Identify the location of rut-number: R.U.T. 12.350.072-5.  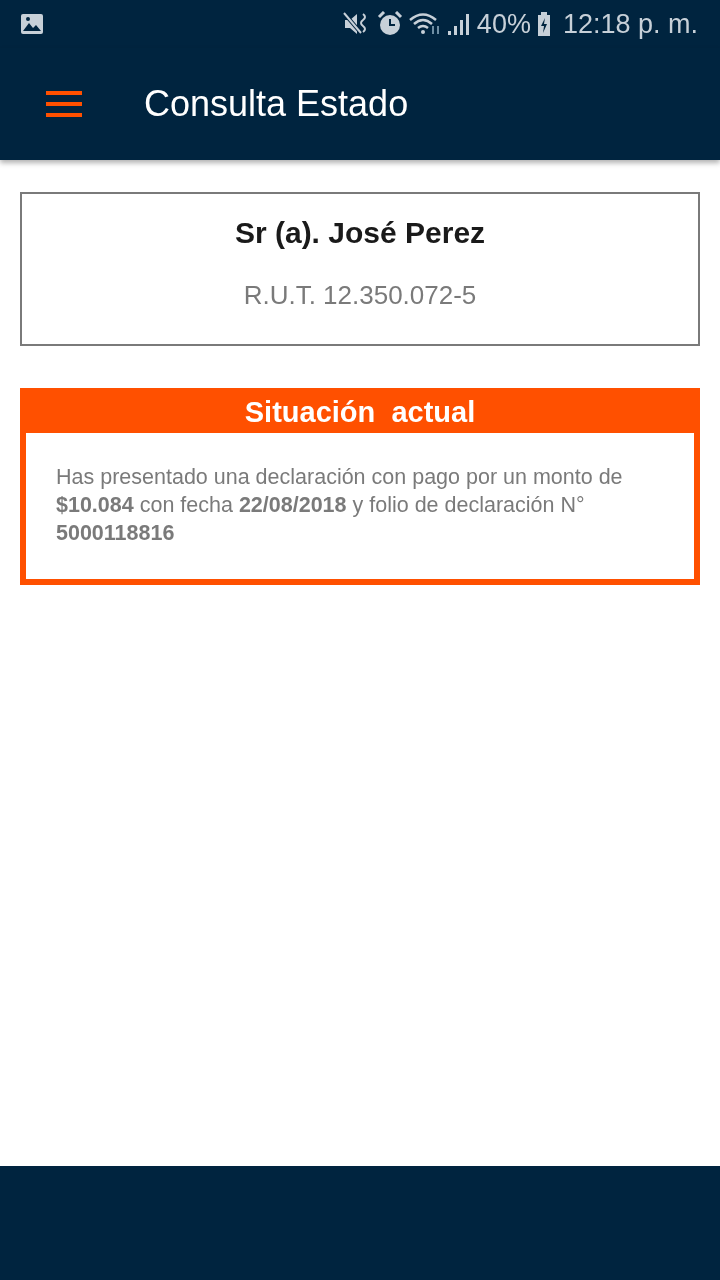
(360, 295).